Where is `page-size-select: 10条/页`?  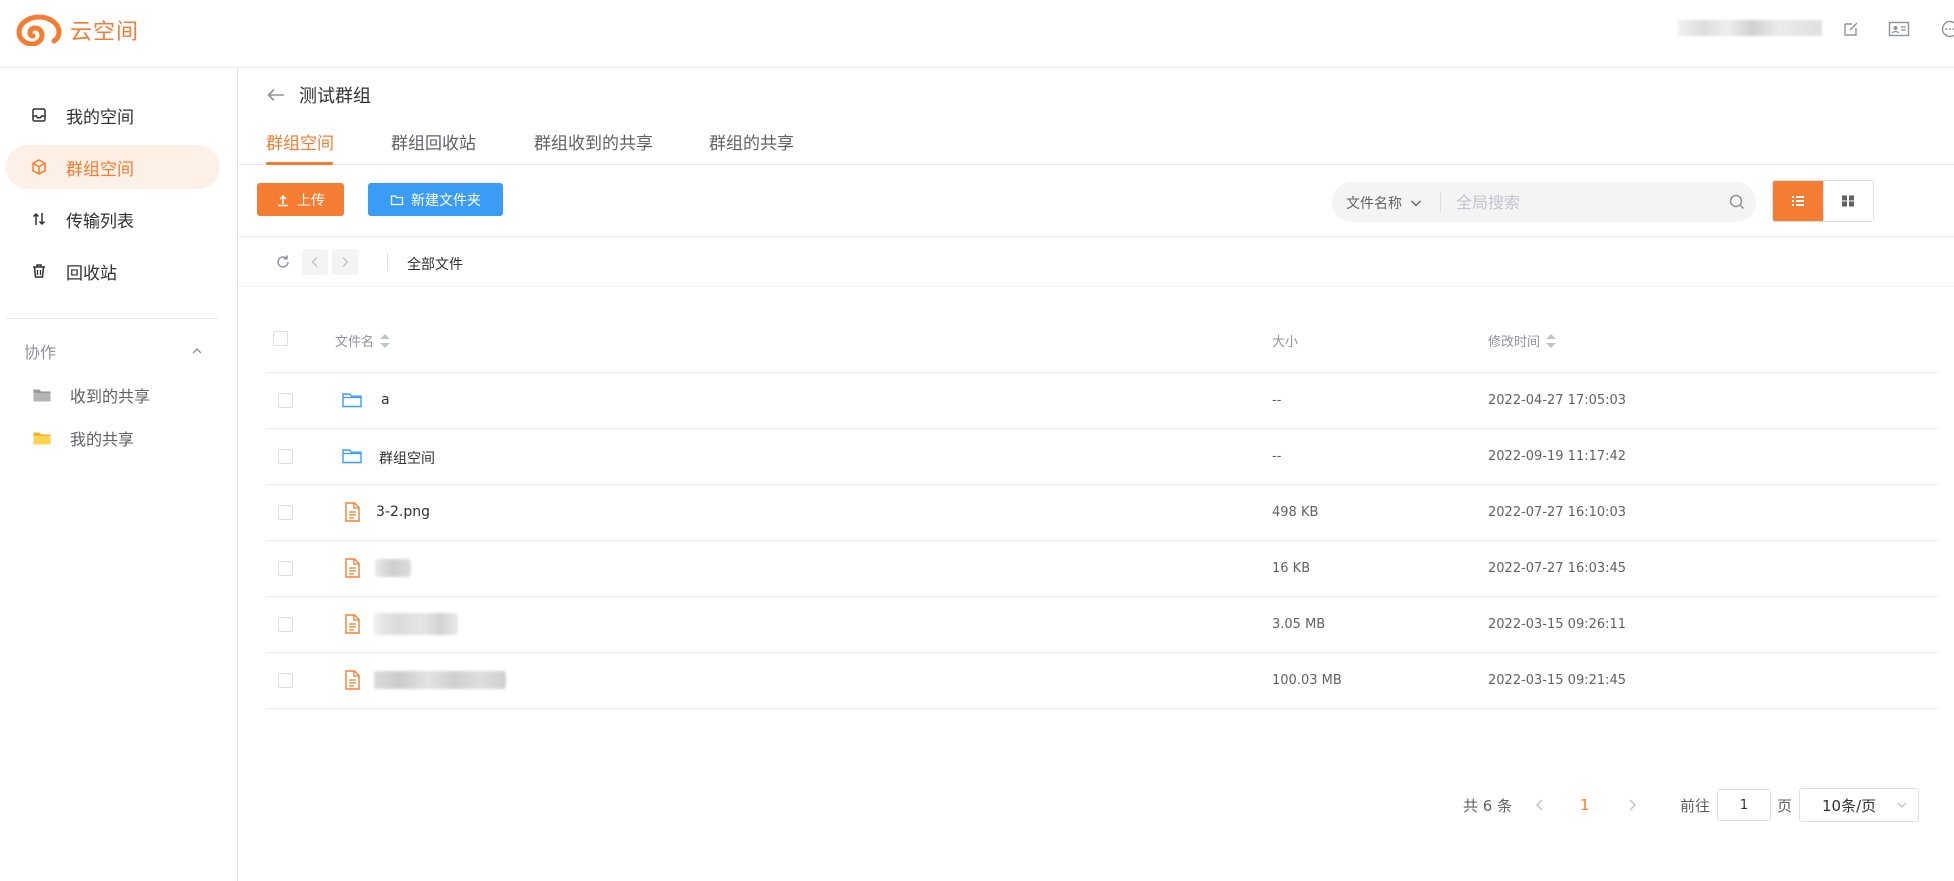
page-size-select: 10条/页 is located at coordinates (1859, 805).